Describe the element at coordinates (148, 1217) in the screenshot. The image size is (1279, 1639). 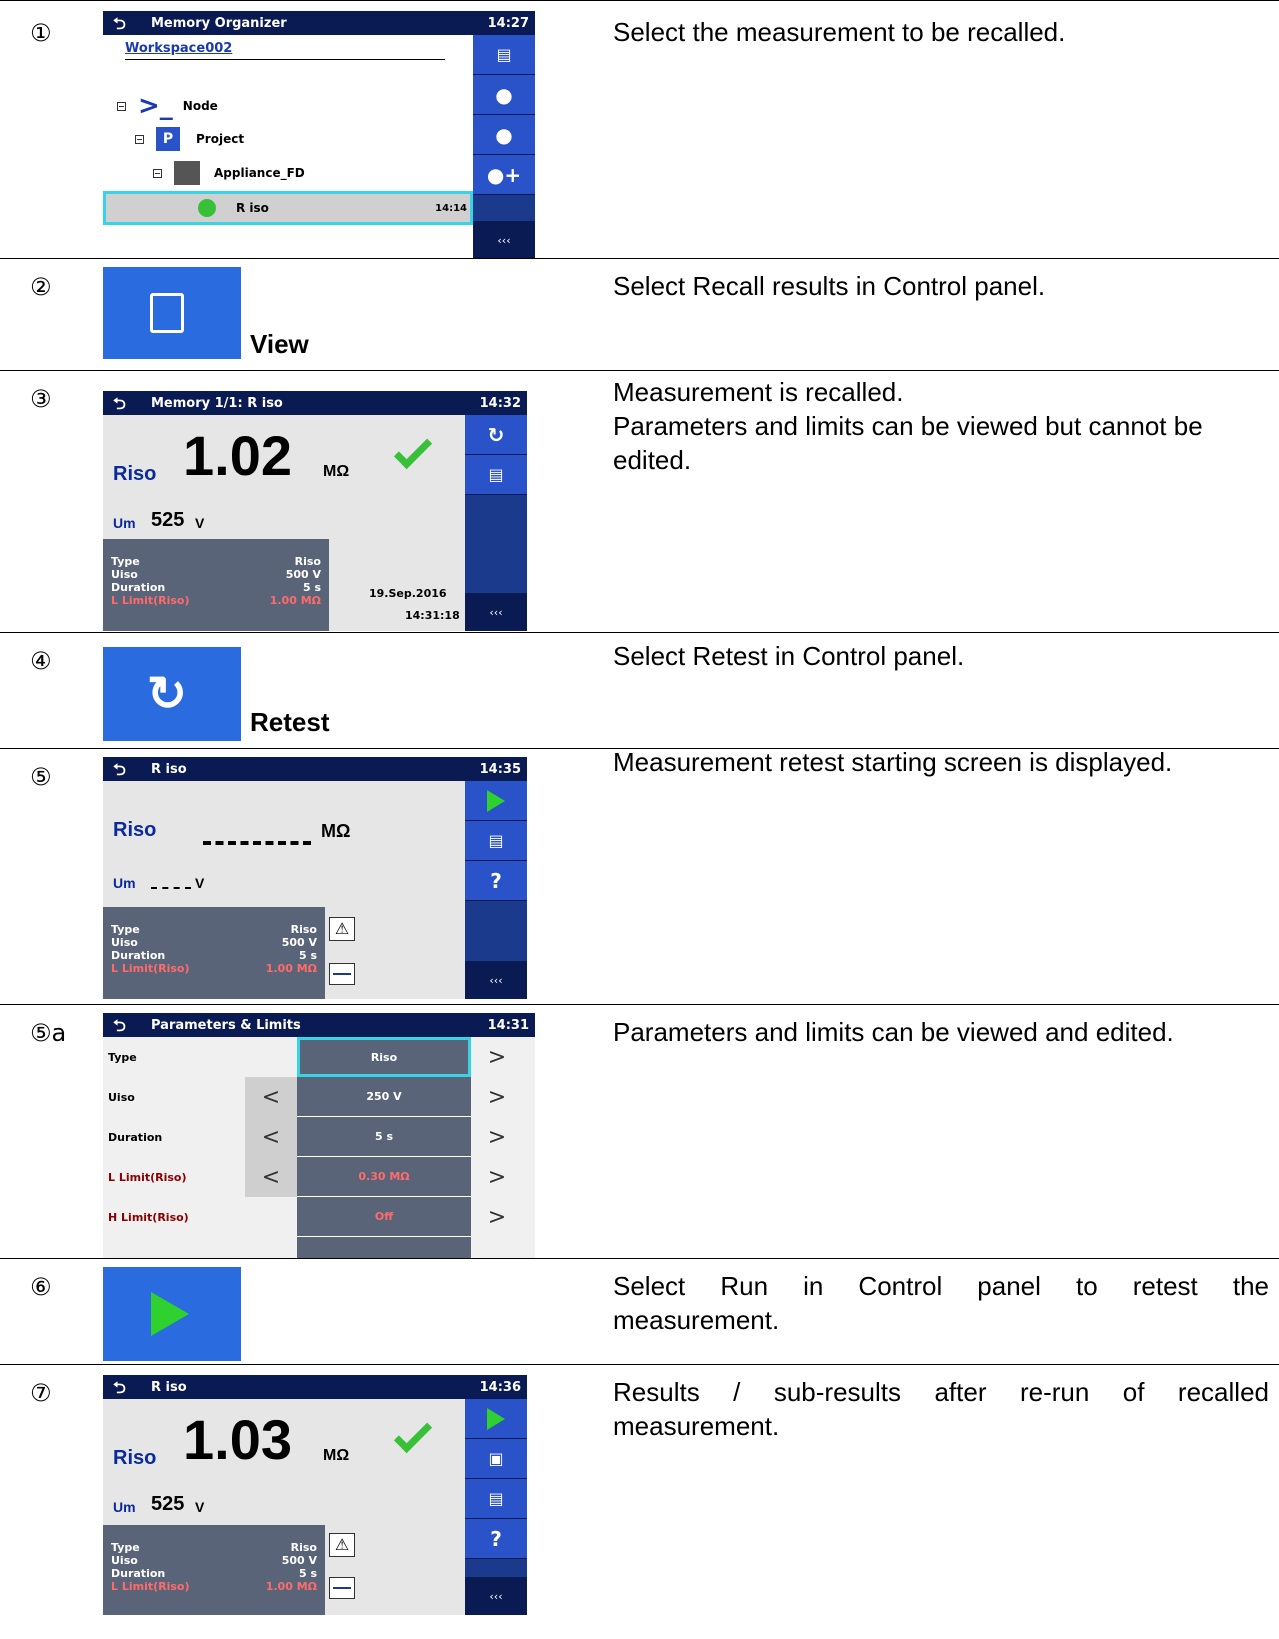
I see `param-name: H Limit(Riso)` at that location.